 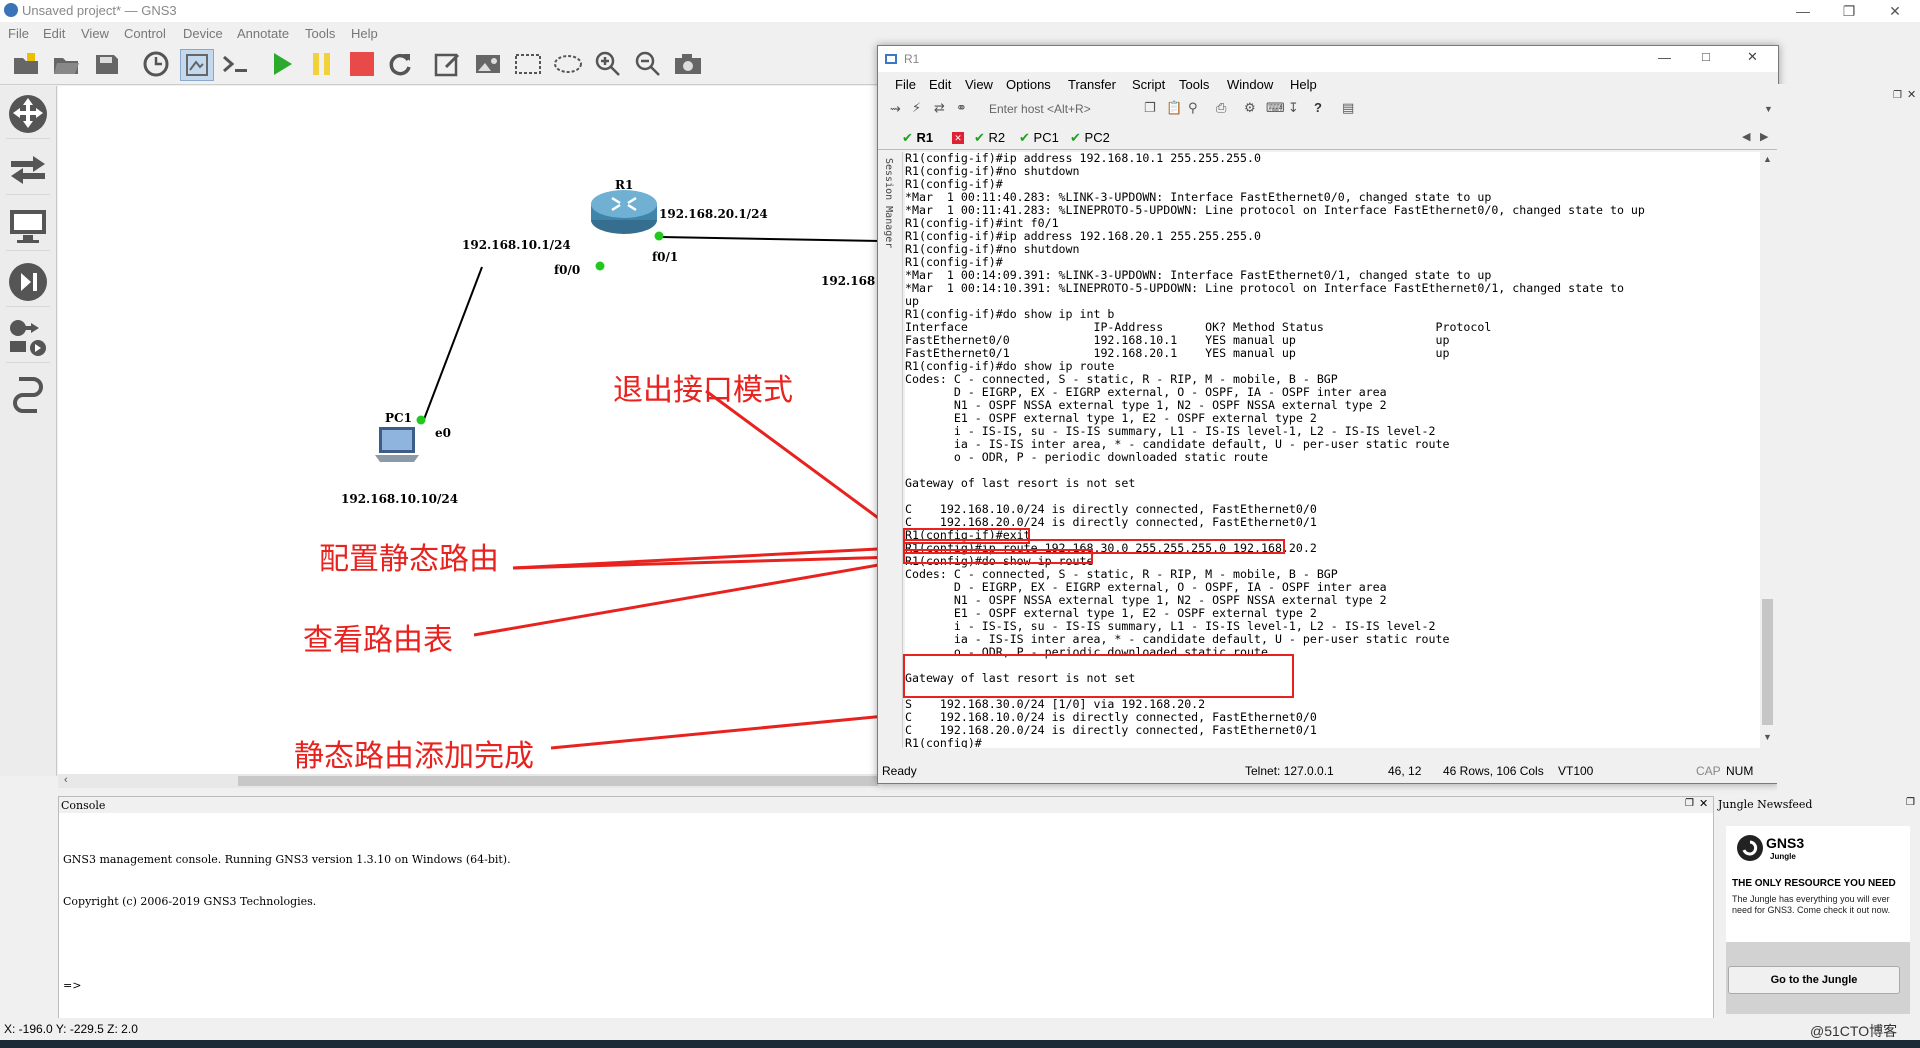 What do you see at coordinates (624, 185) in the screenshot?
I see `r1-label: R1` at bounding box center [624, 185].